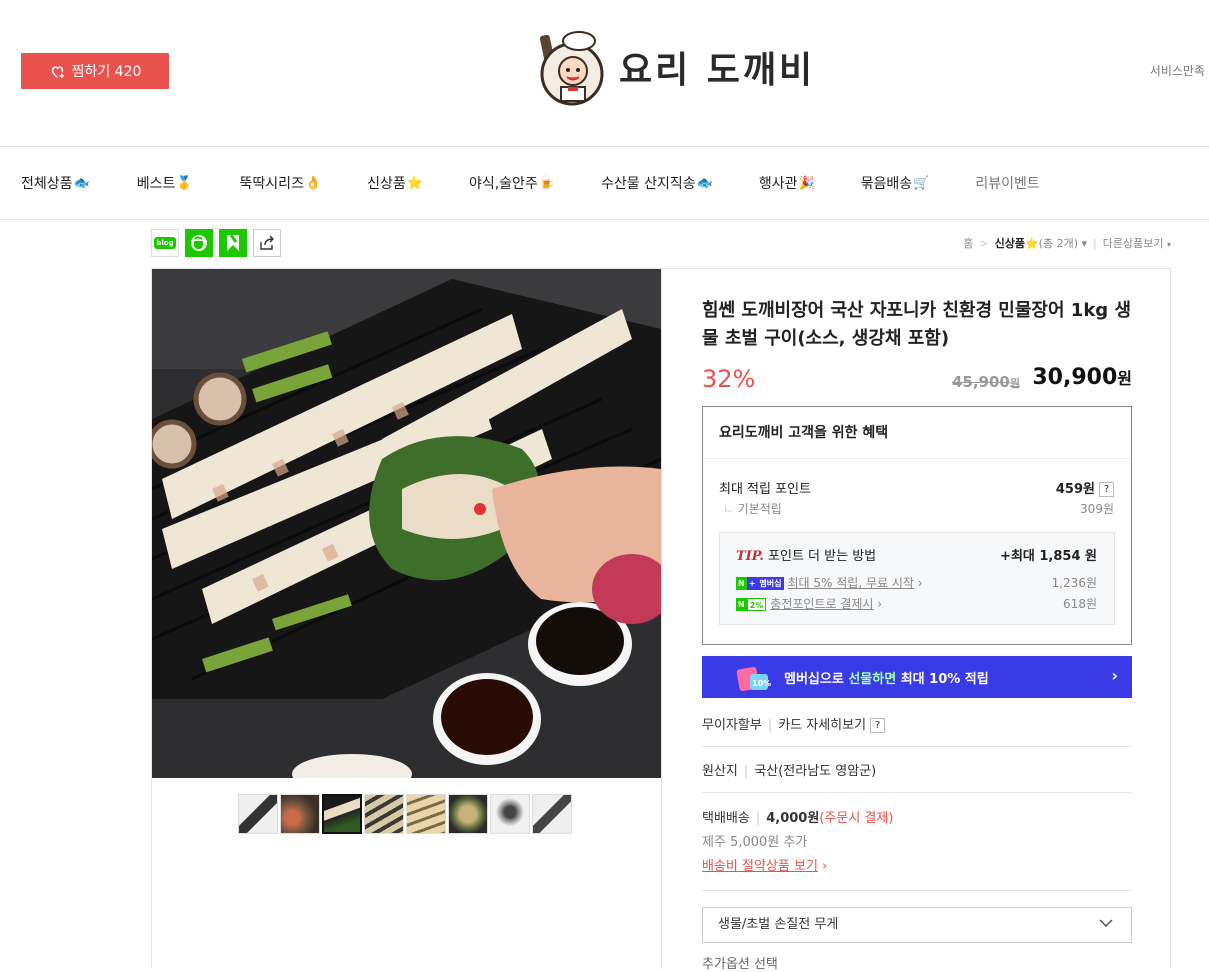  Describe the element at coordinates (1009, 243) in the screenshot. I see `breadcrumb-category-label: 신상품` at that location.